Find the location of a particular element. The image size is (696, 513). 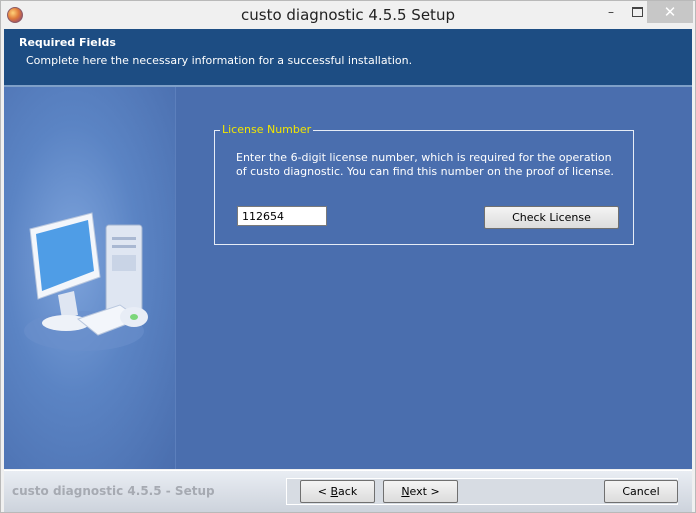

title-bar: custo diagnostic 4.5.5 Setup – ✕ is located at coordinates (348, 15).